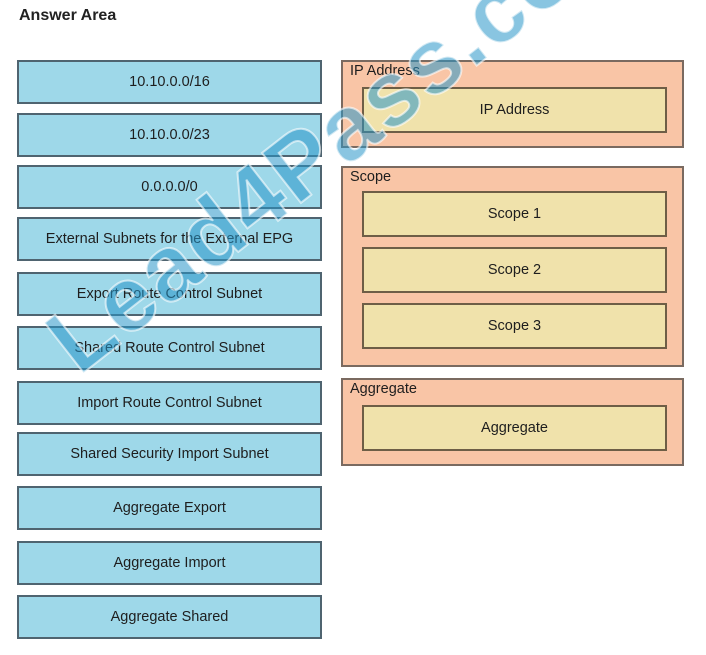  What do you see at coordinates (514, 270) in the screenshot?
I see `drop-slot-scope-2: Scope 2` at bounding box center [514, 270].